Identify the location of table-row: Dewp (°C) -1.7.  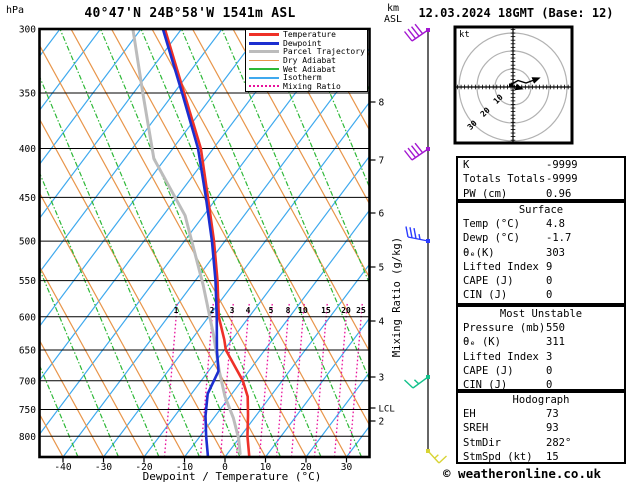
(541, 238).